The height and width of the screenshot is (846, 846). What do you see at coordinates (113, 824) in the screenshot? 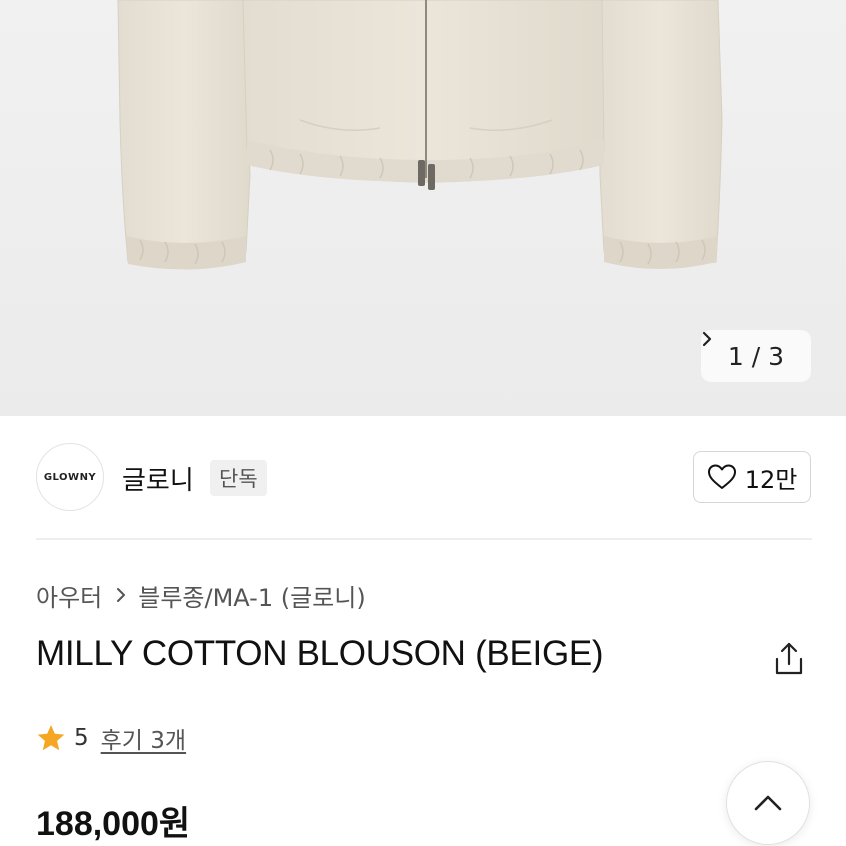
I see `product-price: 188,000원` at bounding box center [113, 824].